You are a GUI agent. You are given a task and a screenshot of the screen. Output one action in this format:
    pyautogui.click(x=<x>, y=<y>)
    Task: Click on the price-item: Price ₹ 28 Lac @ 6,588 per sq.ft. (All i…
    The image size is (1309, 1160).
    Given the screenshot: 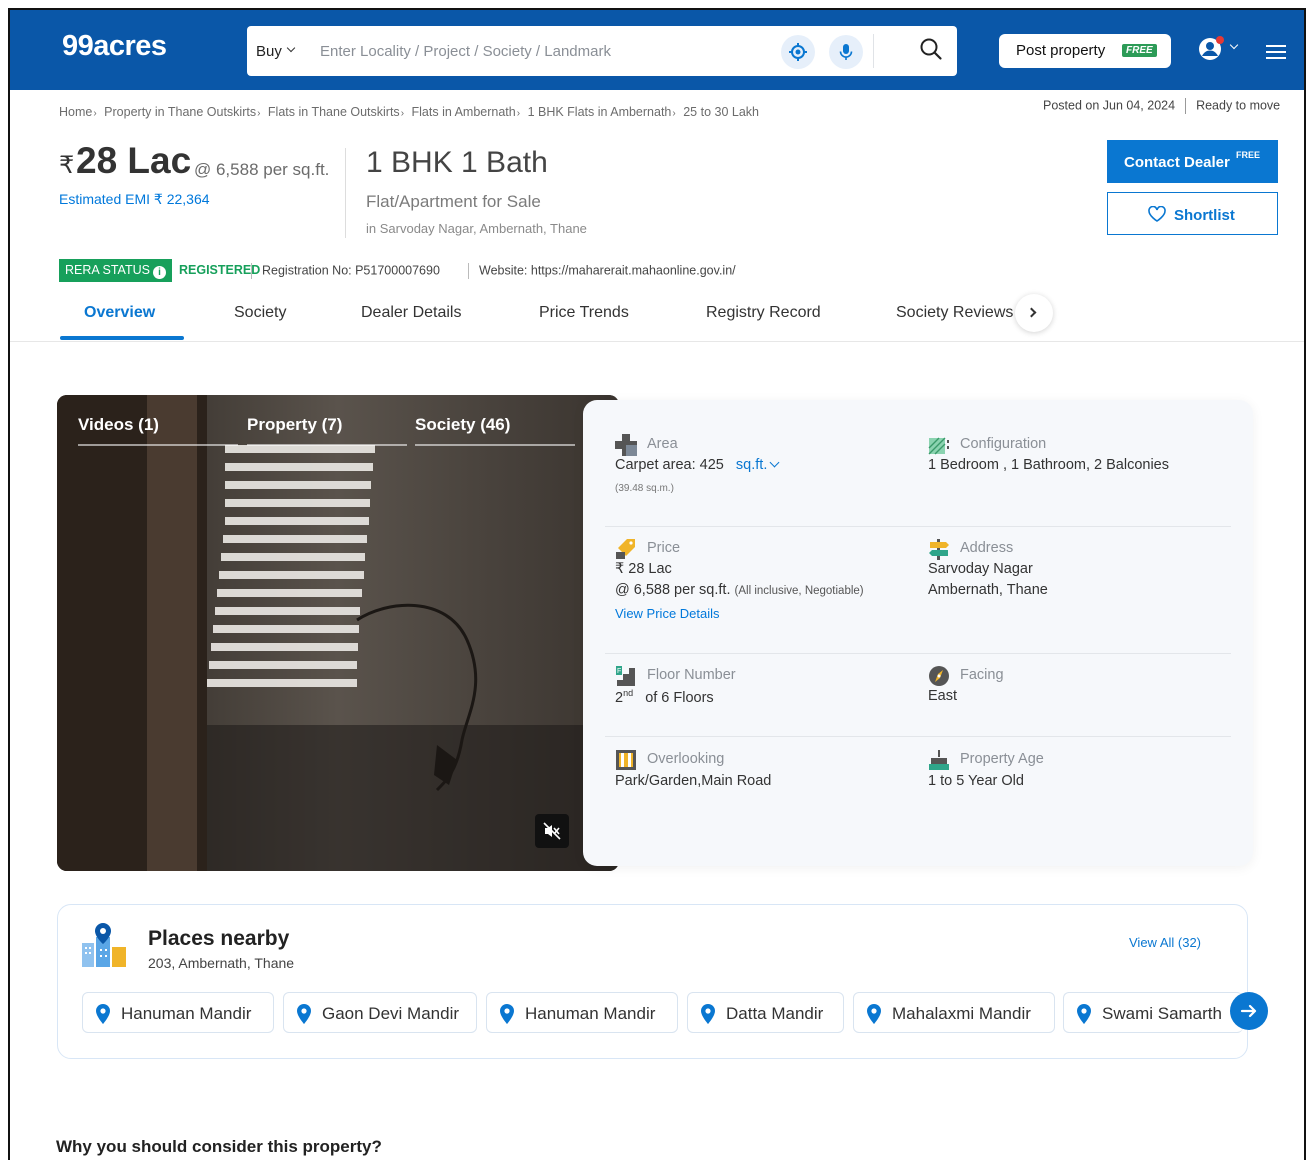 What is the action you would take?
    pyautogui.click(x=765, y=585)
    